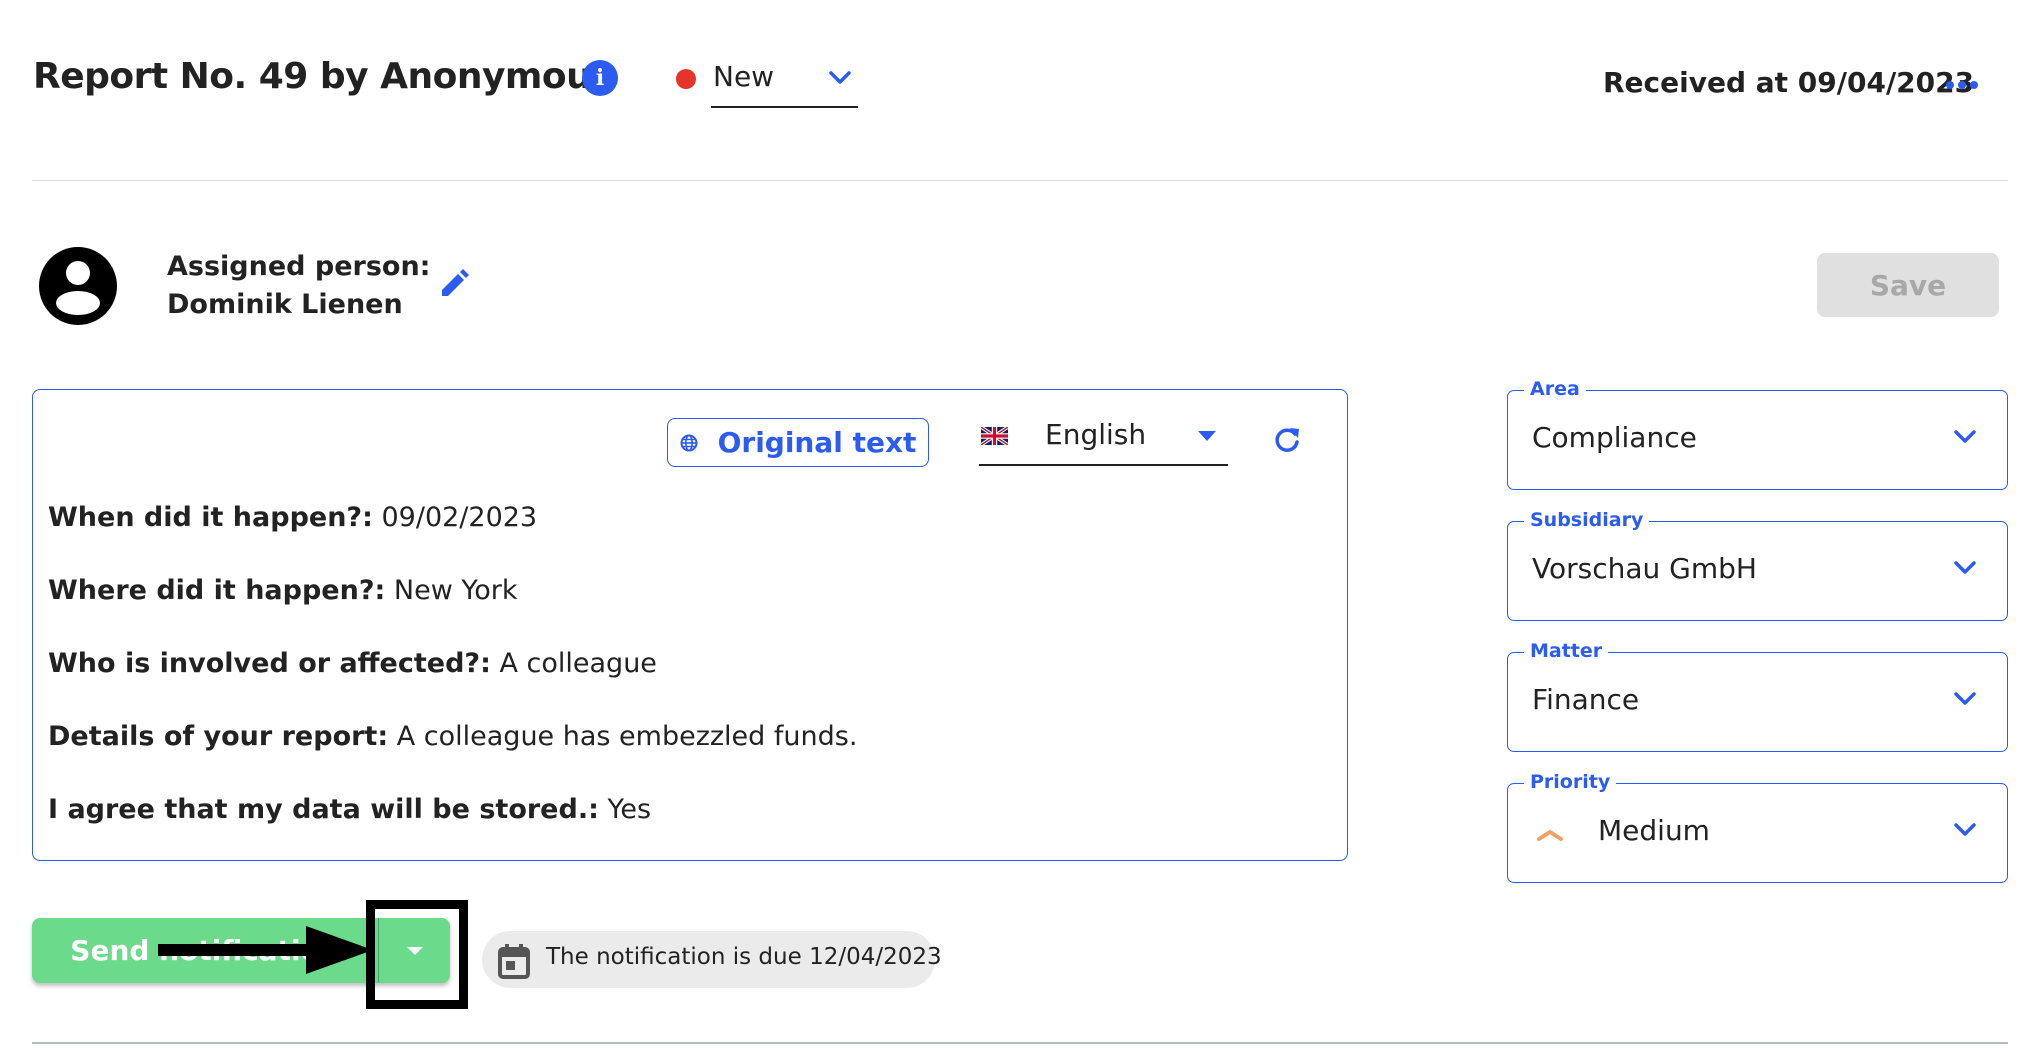 This screenshot has height=1054, width=2042. What do you see at coordinates (744, 957) in the screenshot?
I see `due-date-text: The notification is due 12/04/2023` at bounding box center [744, 957].